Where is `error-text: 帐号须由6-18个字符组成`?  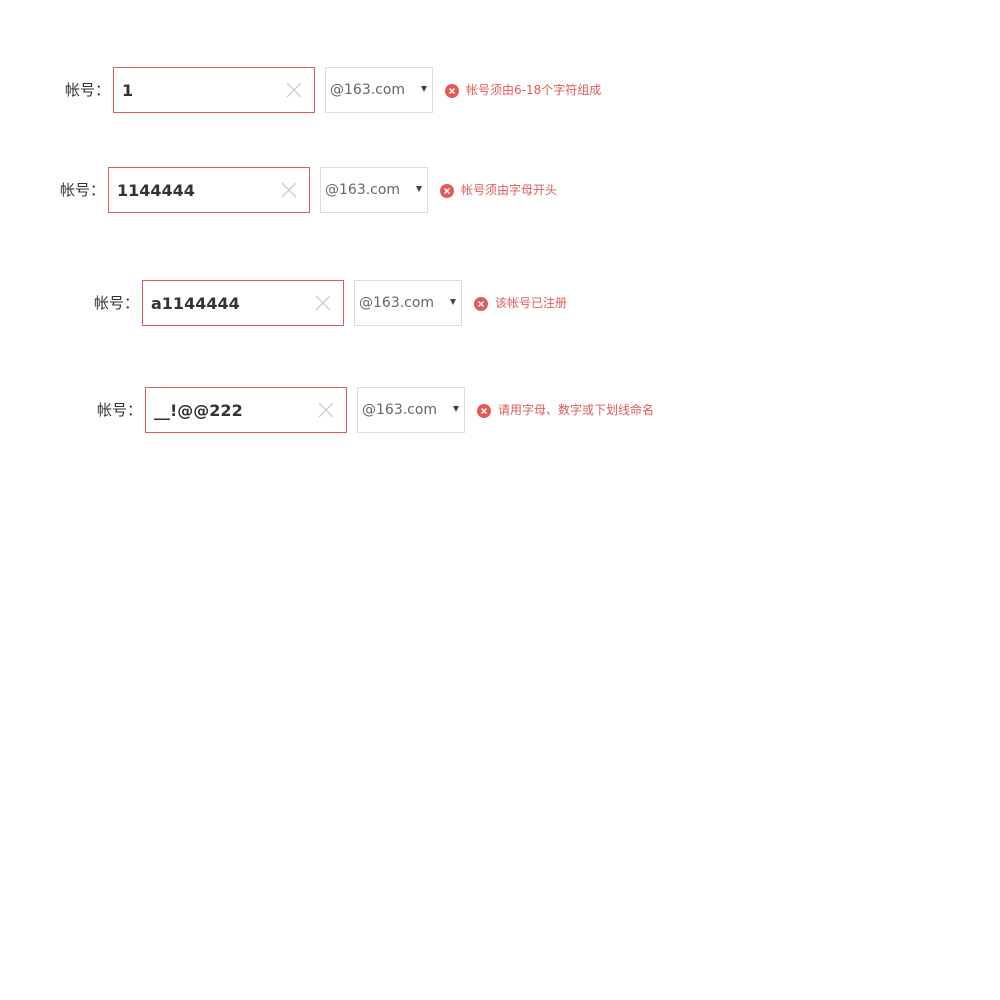 error-text: 帐号须由6-18个字符组成 is located at coordinates (534, 90).